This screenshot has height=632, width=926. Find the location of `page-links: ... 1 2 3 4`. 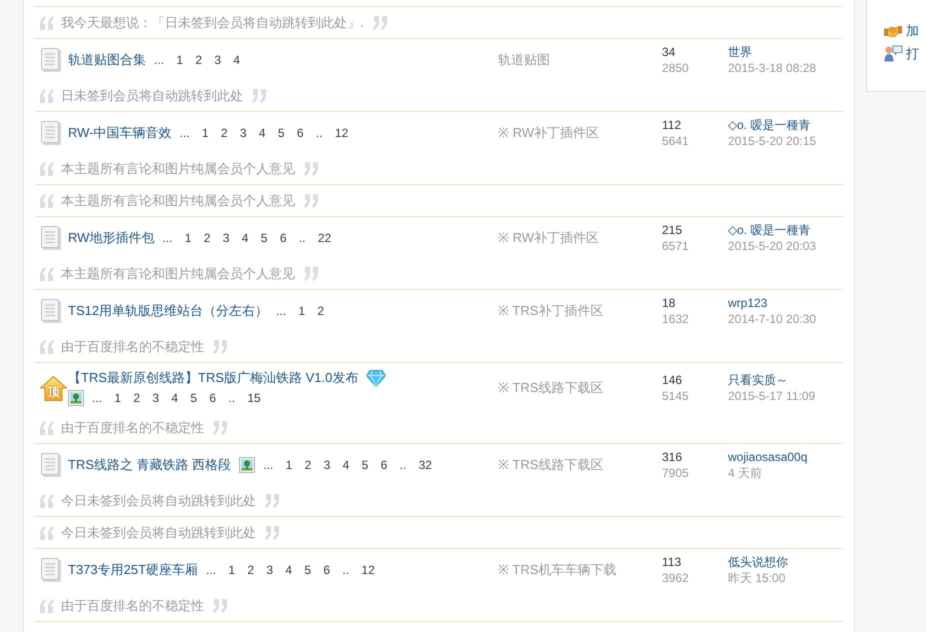

page-links: ... 1 2 3 4 is located at coordinates (197, 60).